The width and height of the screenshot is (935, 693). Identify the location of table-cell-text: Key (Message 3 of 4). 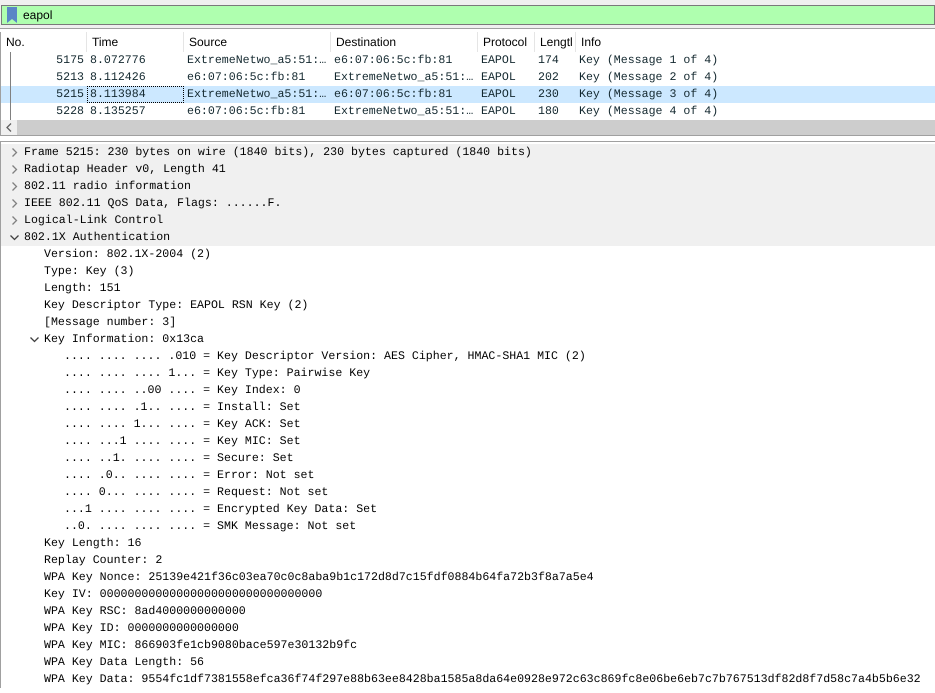
(649, 95).